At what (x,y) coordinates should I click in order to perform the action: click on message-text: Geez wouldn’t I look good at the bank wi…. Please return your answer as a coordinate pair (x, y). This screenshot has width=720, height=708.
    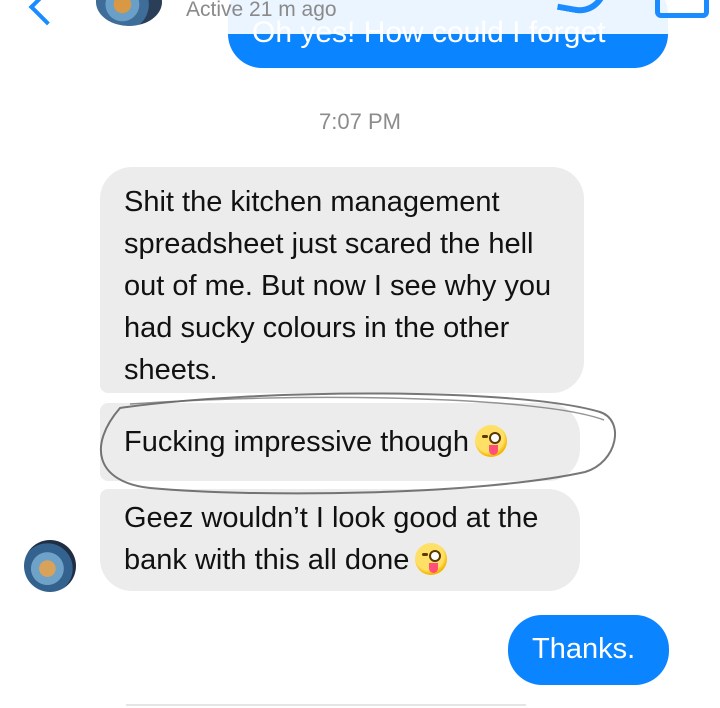
    Looking at the image, I should click on (331, 539).